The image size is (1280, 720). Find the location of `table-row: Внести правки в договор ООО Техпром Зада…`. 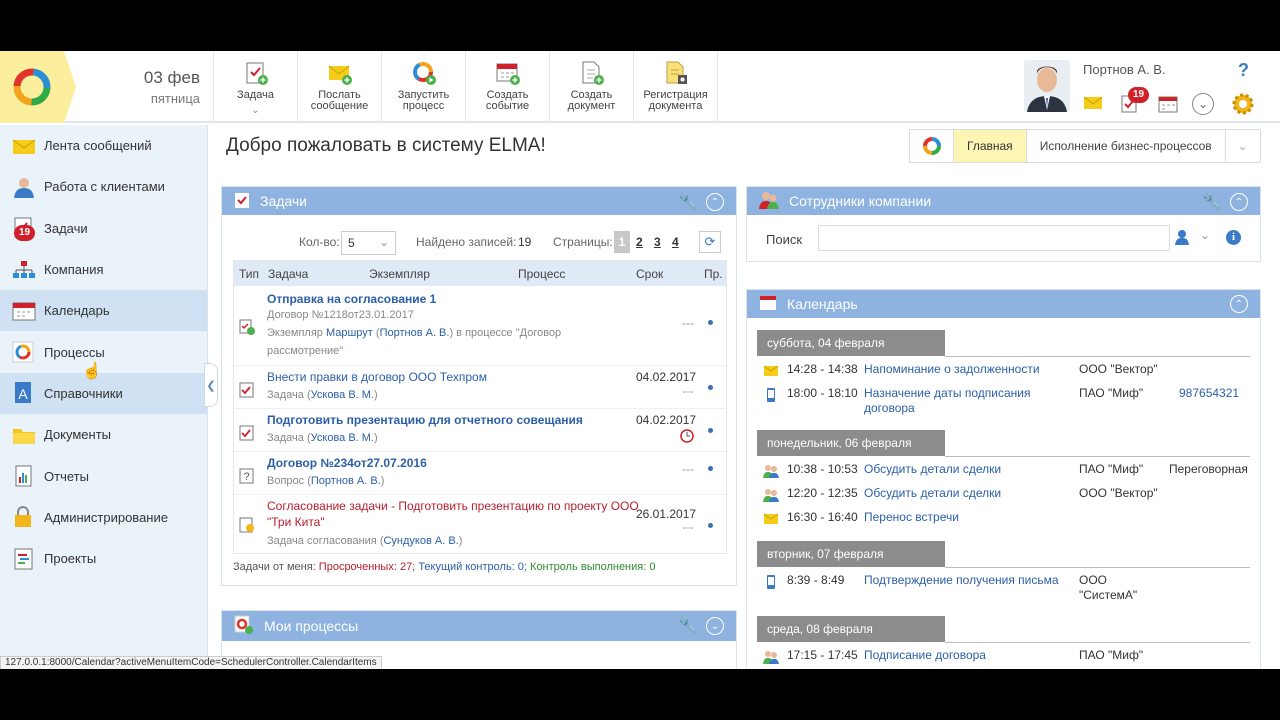

table-row: Внести правки в договор ООО Техпром Зада… is located at coordinates (480, 387).